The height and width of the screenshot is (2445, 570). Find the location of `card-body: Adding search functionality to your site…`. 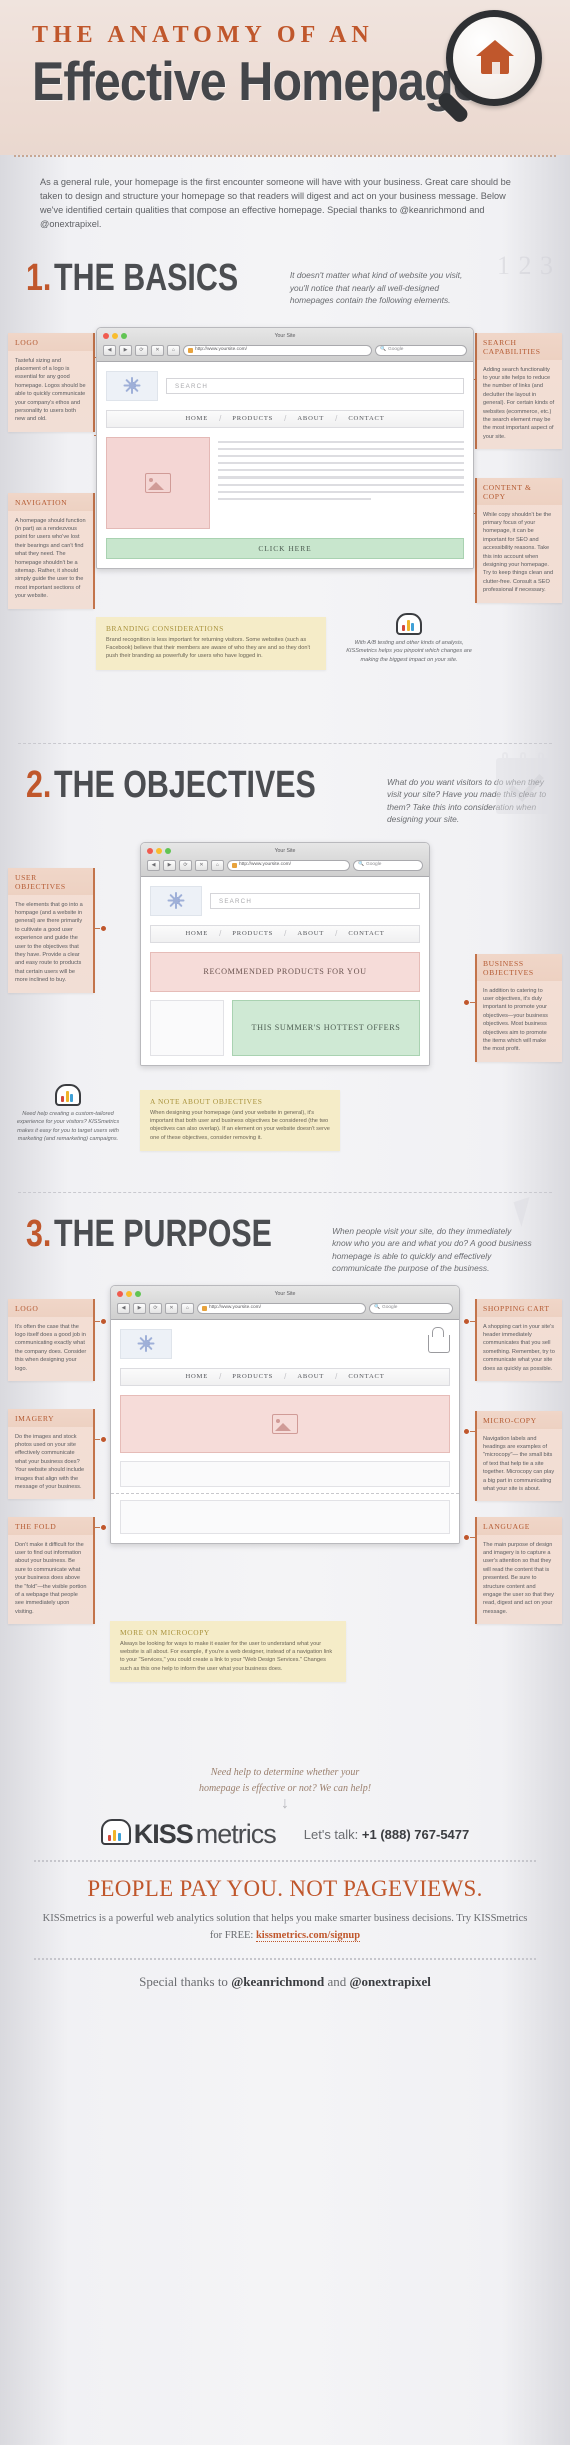

card-body: Adding search functionality to your site… is located at coordinates (519, 403).